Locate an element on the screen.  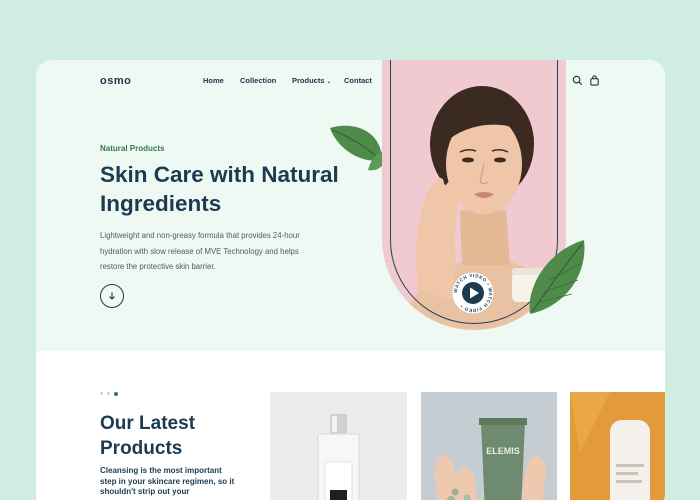
hero-headline: Skin Care with Natural Ingredients is located at coordinates (219, 189).